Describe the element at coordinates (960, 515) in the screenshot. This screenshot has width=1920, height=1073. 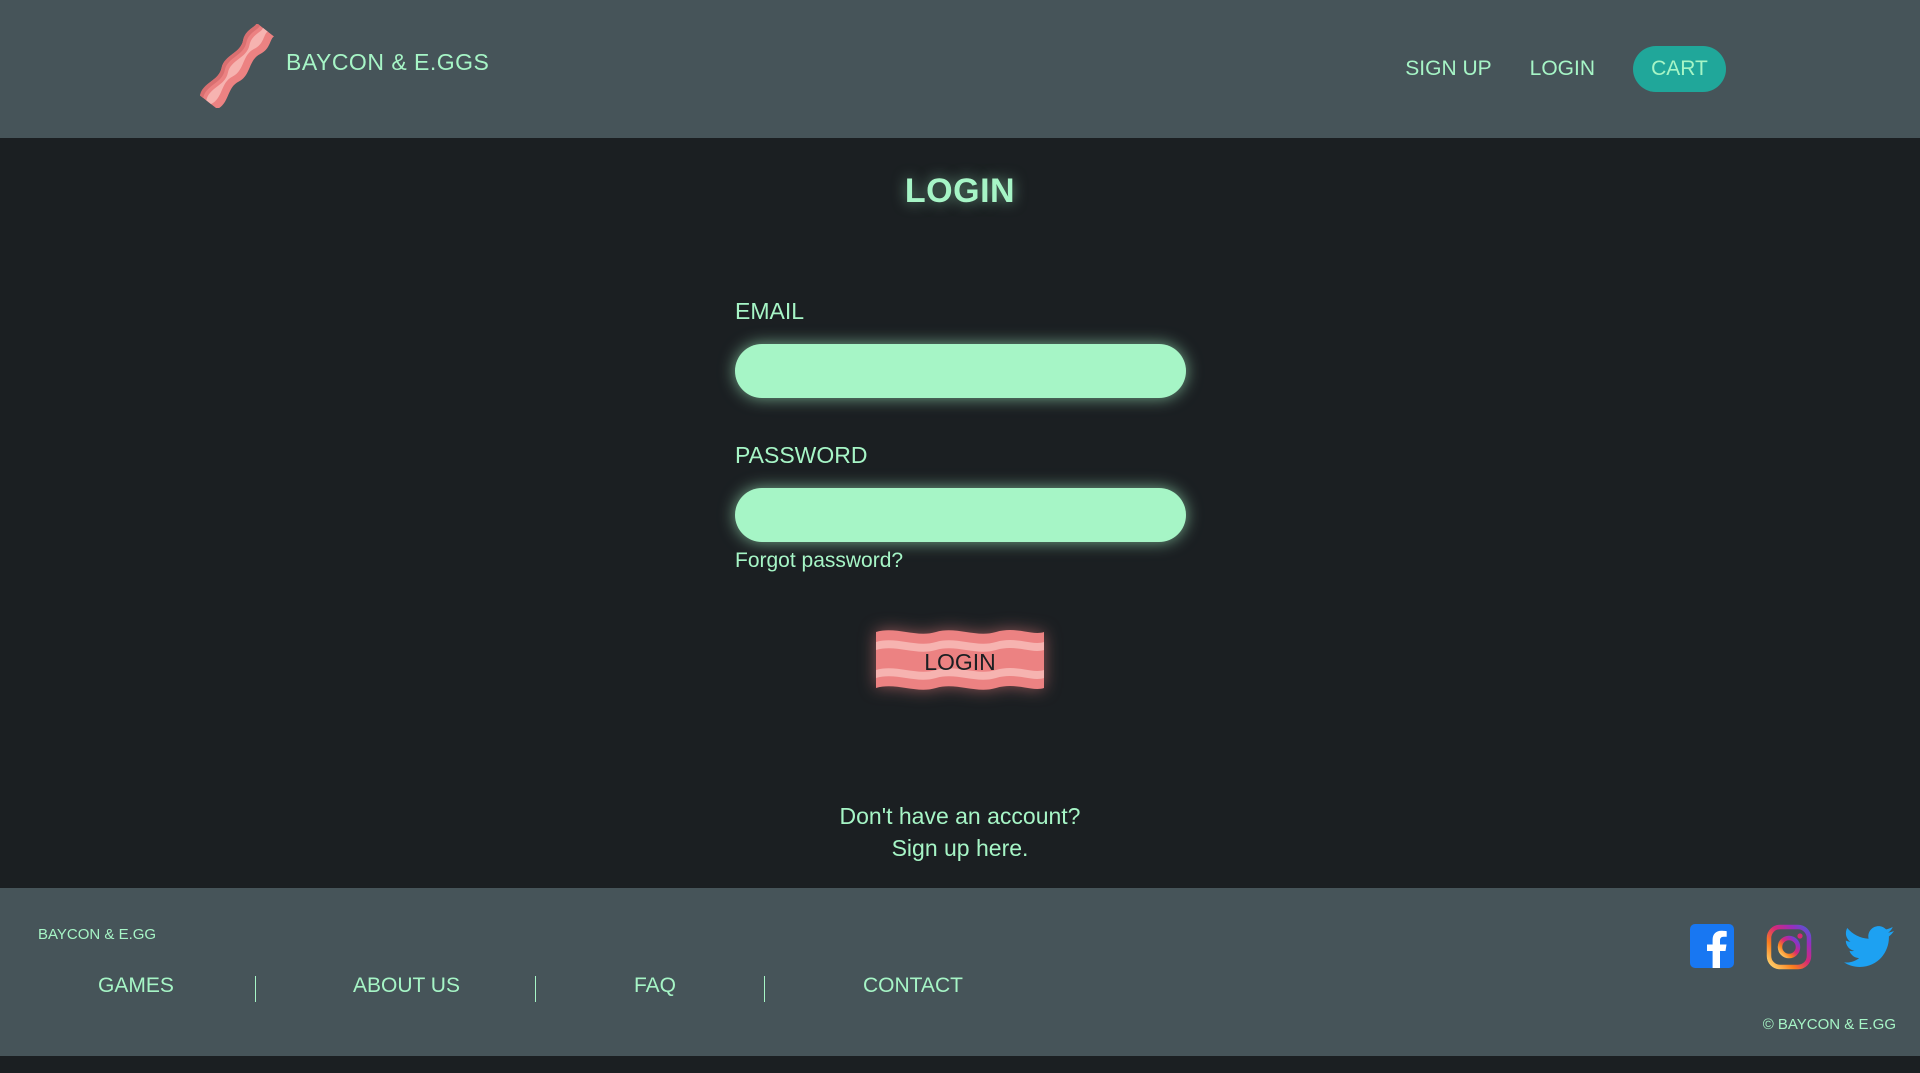
I see `password-input` at that location.